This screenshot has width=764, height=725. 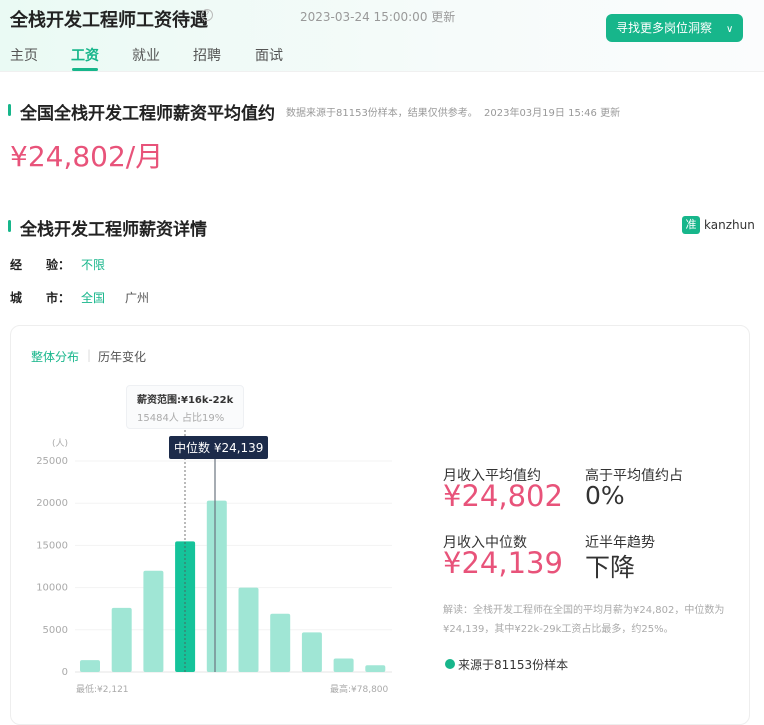 I want to click on tooltip-sub: 15484人 占比19%, so click(x=181, y=418).